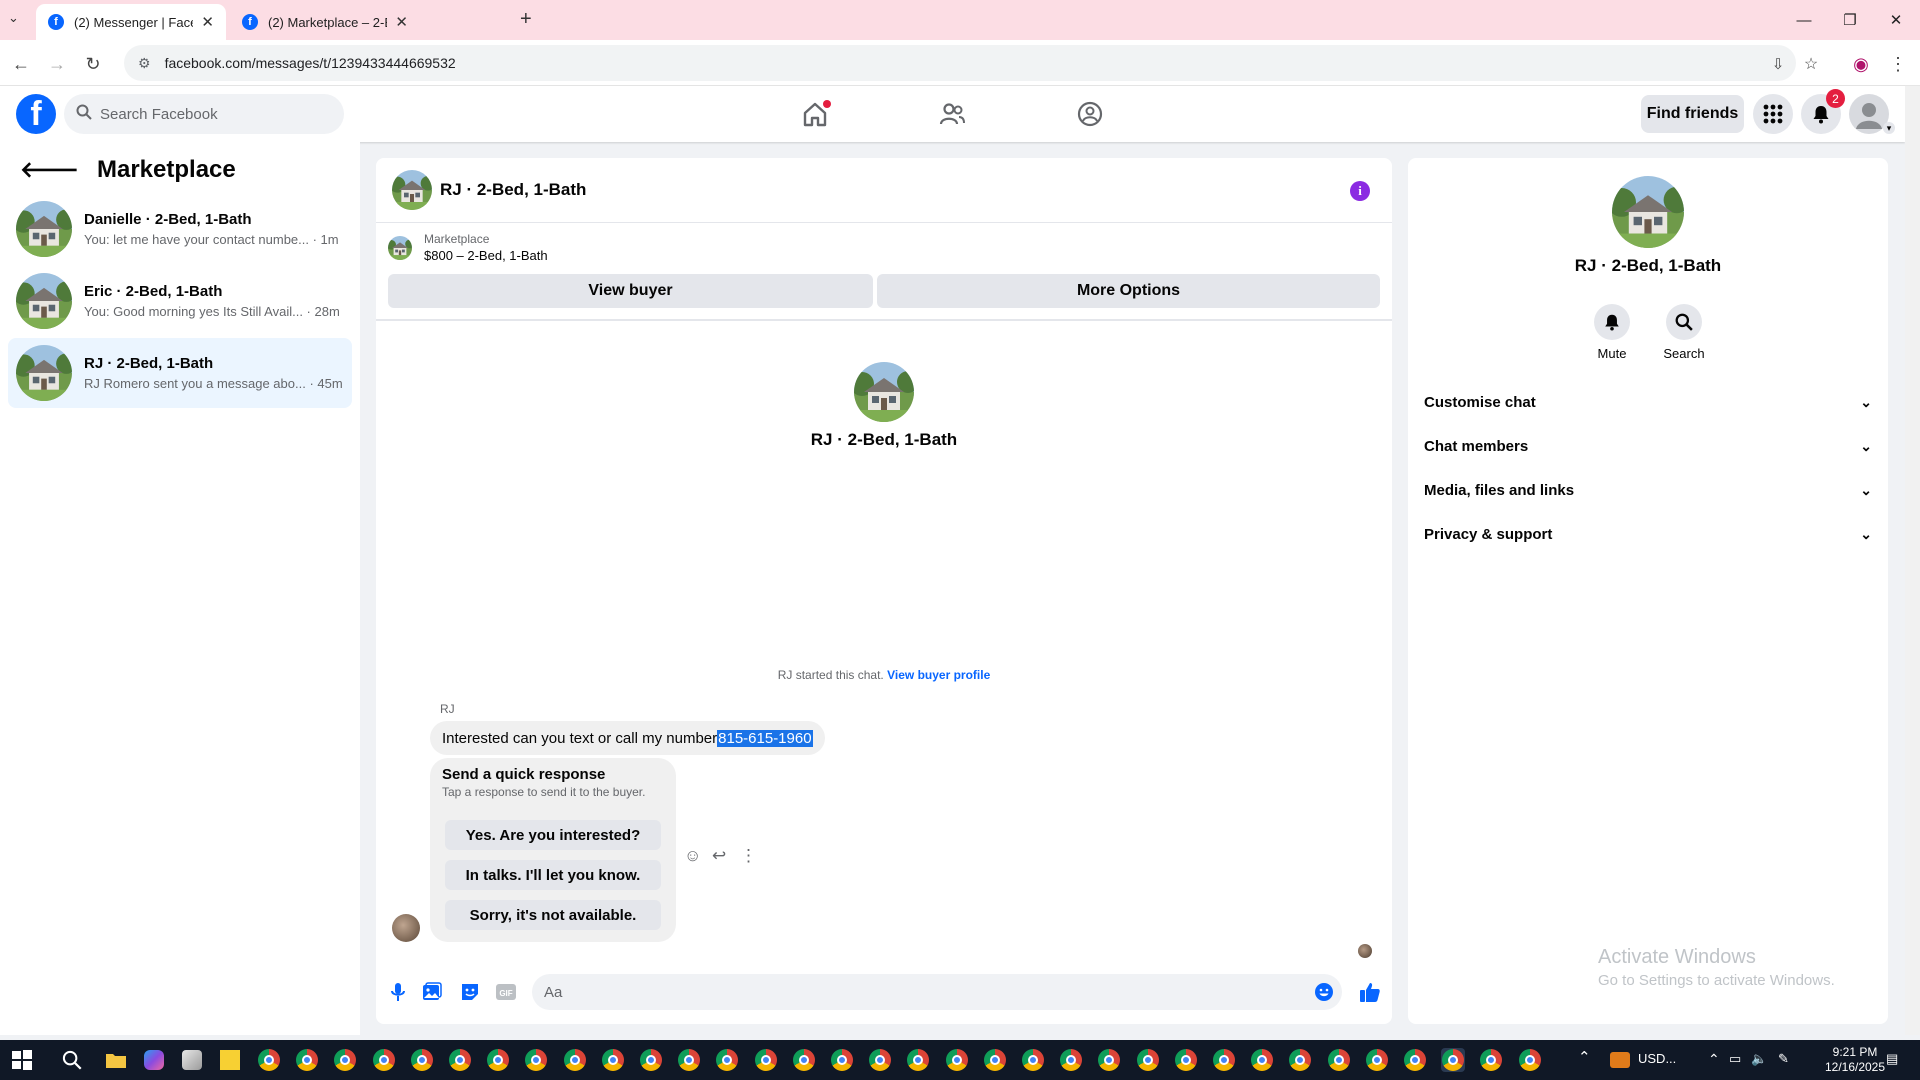 The width and height of the screenshot is (1920, 1080). Describe the element at coordinates (1648, 534) in the screenshot. I see `privacy-support-section: Privacy & support ⌄` at that location.